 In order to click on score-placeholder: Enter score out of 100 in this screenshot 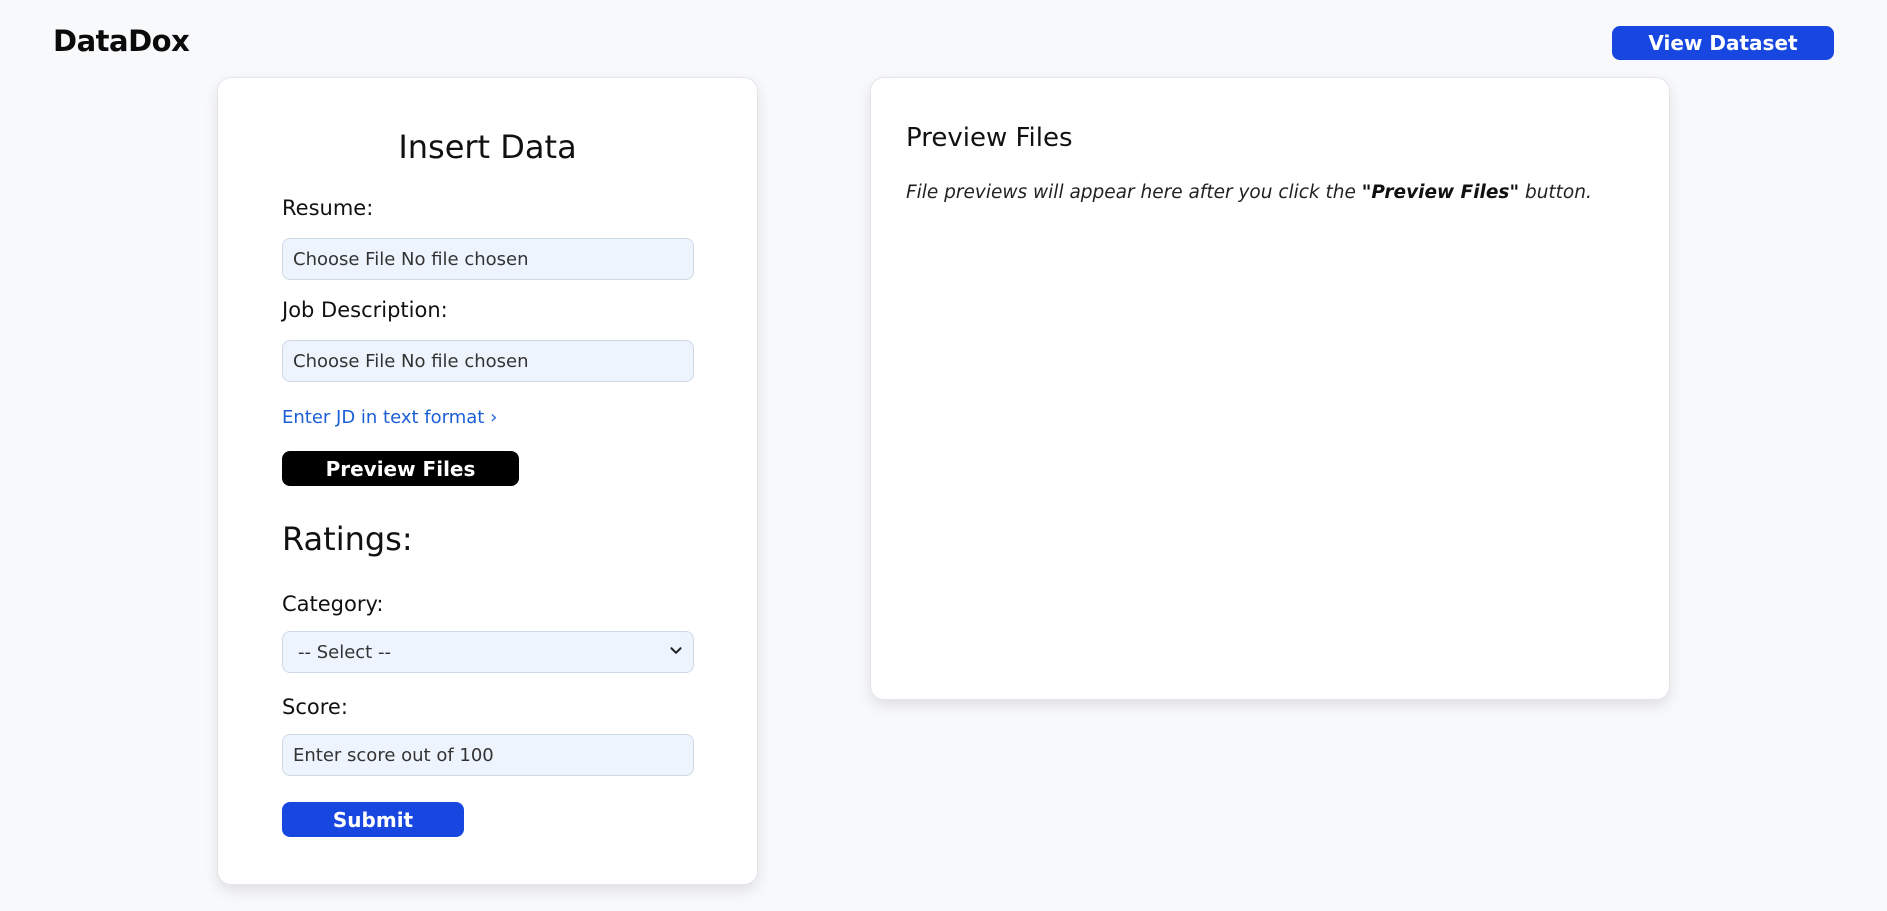, I will do `click(393, 755)`.